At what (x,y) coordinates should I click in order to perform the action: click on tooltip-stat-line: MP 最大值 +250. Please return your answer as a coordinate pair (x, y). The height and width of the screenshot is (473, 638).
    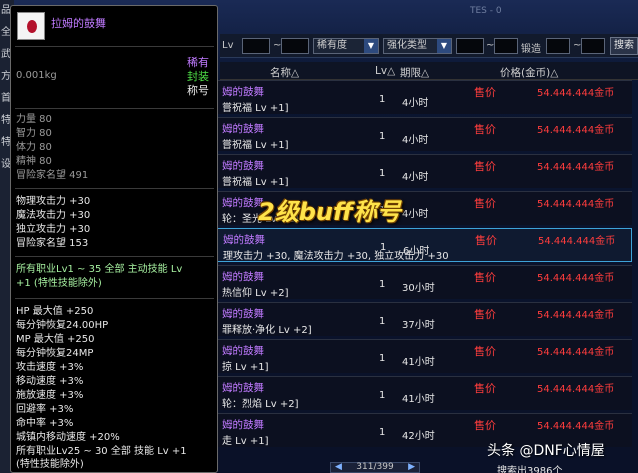
    Looking at the image, I should click on (55, 339).